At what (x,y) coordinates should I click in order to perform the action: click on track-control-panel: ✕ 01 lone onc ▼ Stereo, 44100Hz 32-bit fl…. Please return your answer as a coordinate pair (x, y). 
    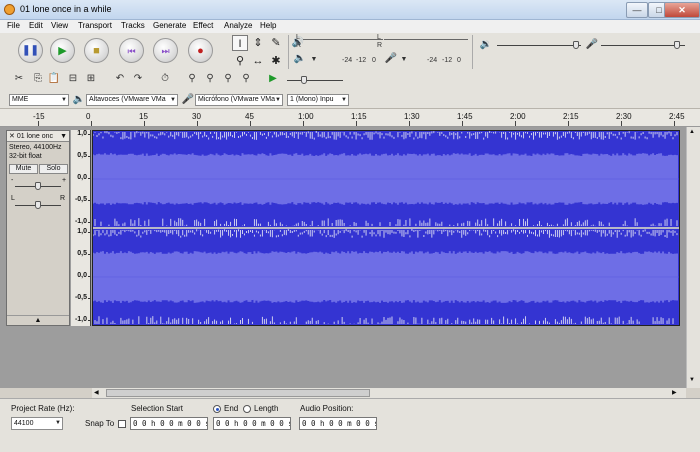
    Looking at the image, I should click on (38, 228).